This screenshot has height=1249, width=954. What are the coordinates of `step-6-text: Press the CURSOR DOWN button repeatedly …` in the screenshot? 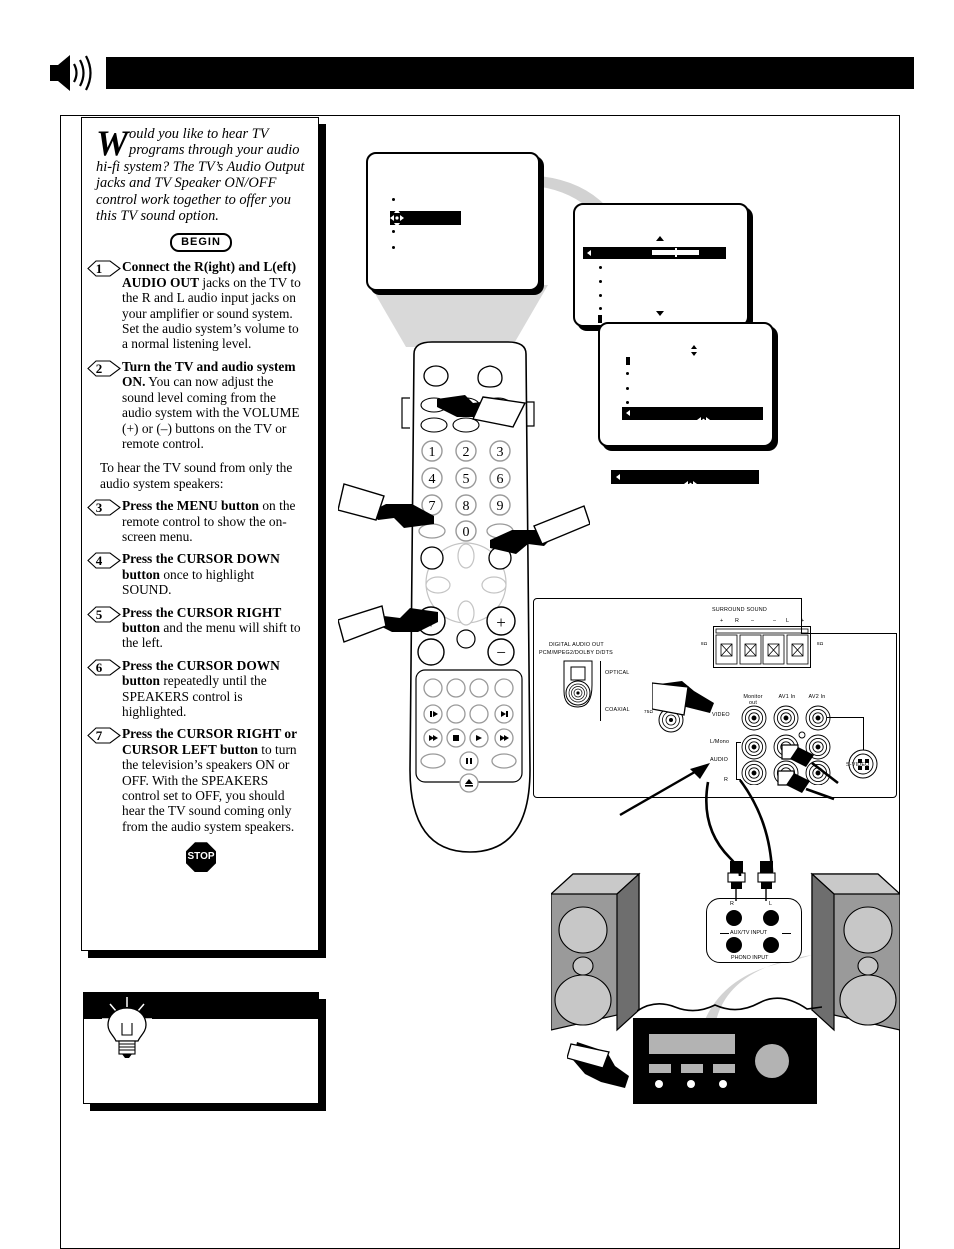 It's located at (214, 689).